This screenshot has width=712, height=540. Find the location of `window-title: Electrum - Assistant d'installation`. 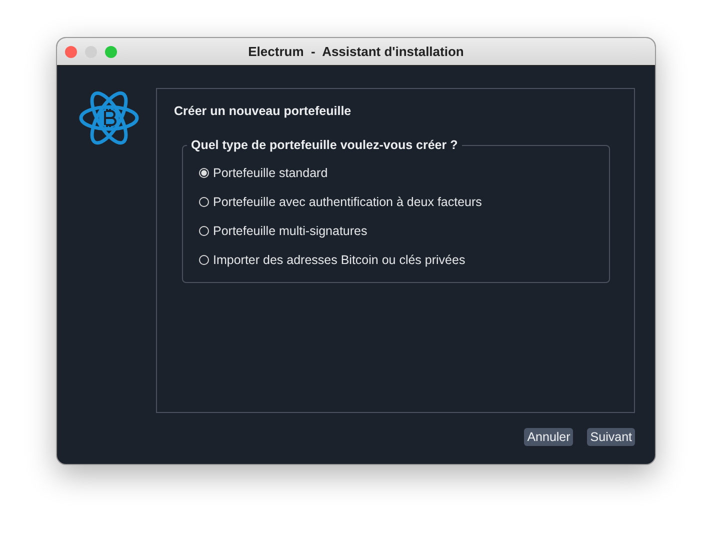

window-title: Electrum - Assistant d'installation is located at coordinates (356, 51).